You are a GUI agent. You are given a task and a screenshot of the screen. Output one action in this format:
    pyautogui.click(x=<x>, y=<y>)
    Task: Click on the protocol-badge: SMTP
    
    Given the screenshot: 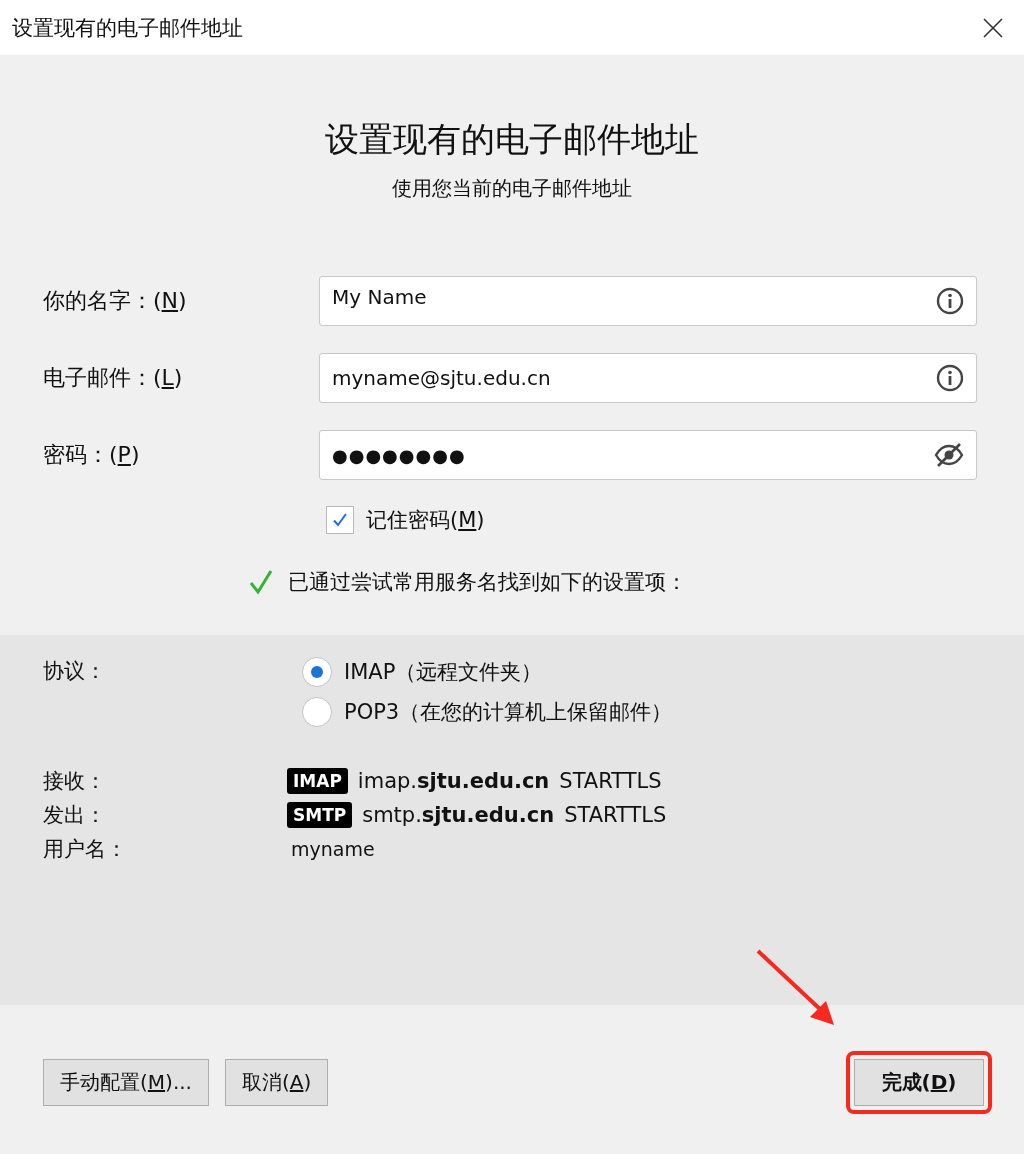 What is the action you would take?
    pyautogui.click(x=320, y=815)
    